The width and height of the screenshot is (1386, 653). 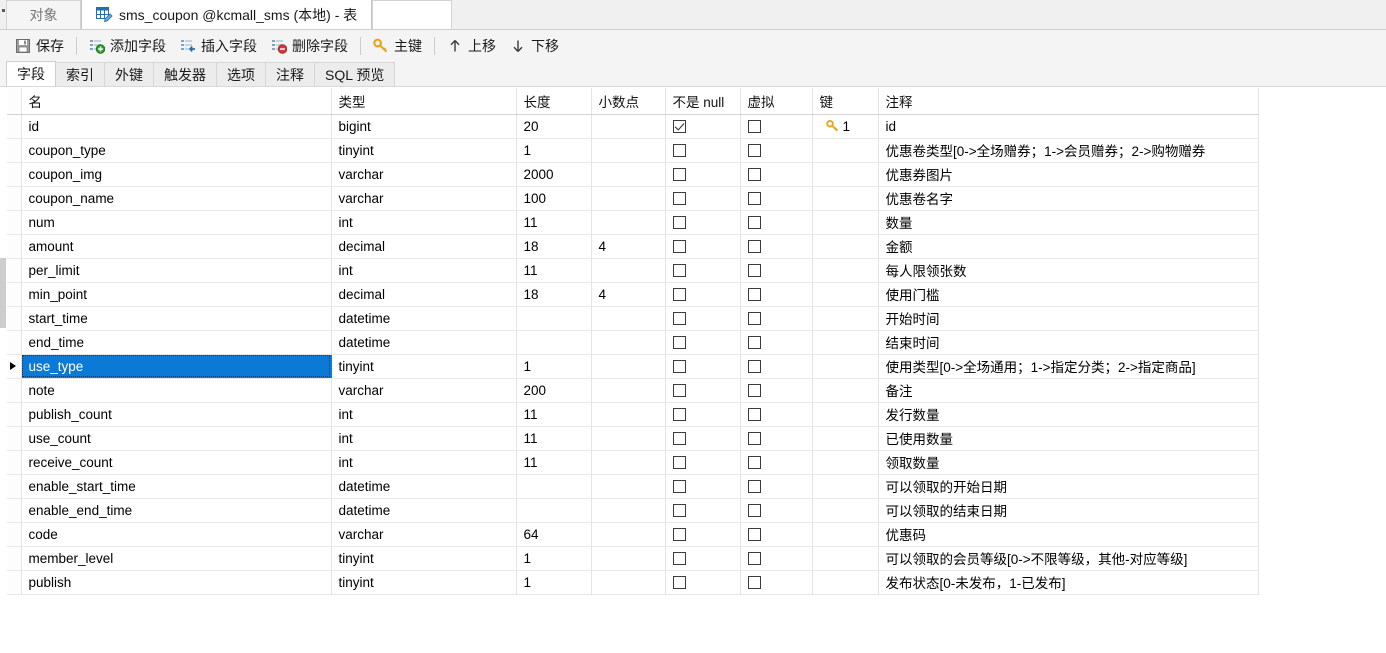 I want to click on table-row: publish tinyint 1 发布状态[0-未发布，1-已发布], so click(x=633, y=582).